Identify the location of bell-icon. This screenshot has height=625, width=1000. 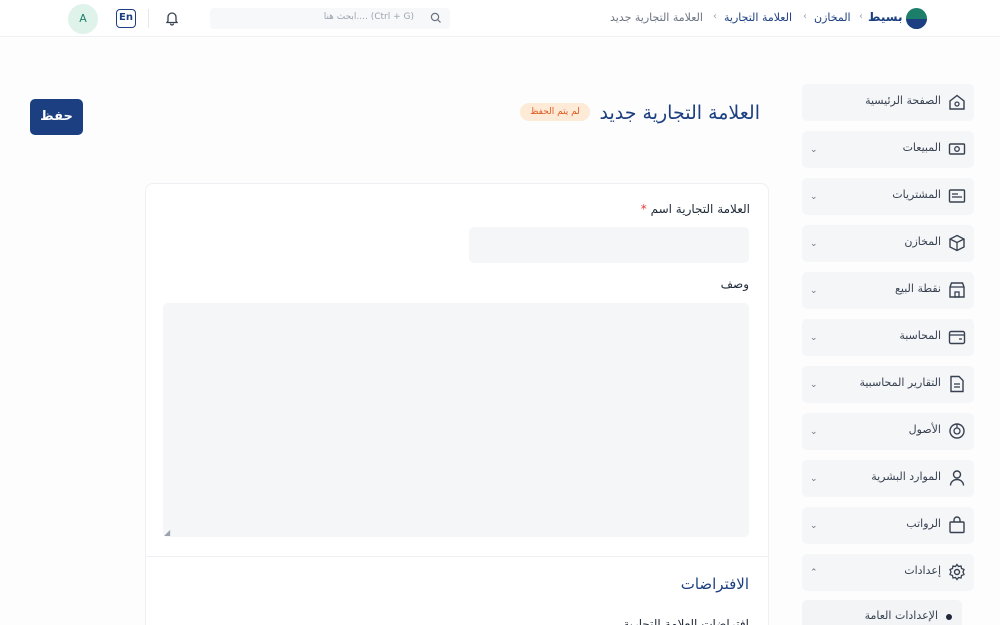
(172, 18).